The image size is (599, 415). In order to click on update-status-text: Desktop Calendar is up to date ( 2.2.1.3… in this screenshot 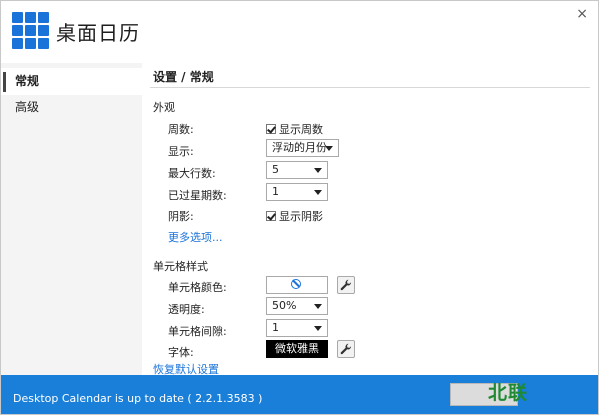, I will do `click(138, 398)`.